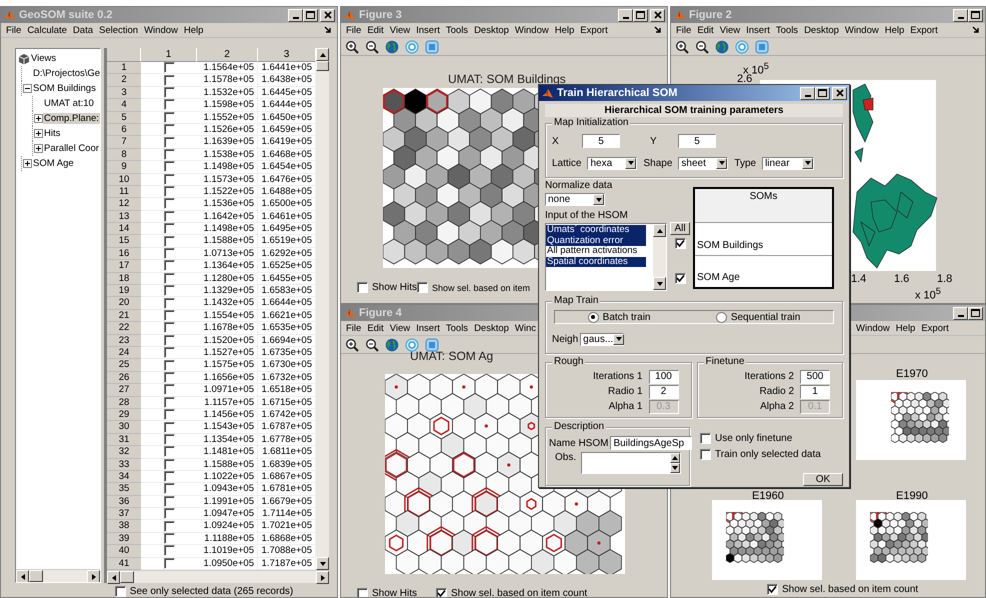 Image resolution: width=986 pixels, height=598 pixels. What do you see at coordinates (53, 163) in the screenshot?
I see `tree-item: SOM Age` at bounding box center [53, 163].